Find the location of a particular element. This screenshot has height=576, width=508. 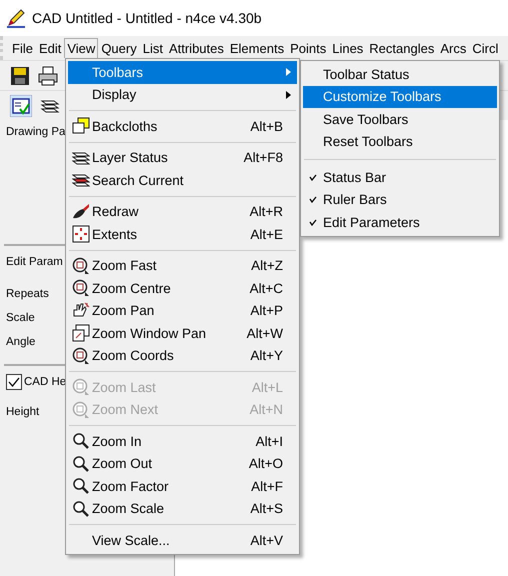

panel-label: Edit Param is located at coordinates (34, 262).